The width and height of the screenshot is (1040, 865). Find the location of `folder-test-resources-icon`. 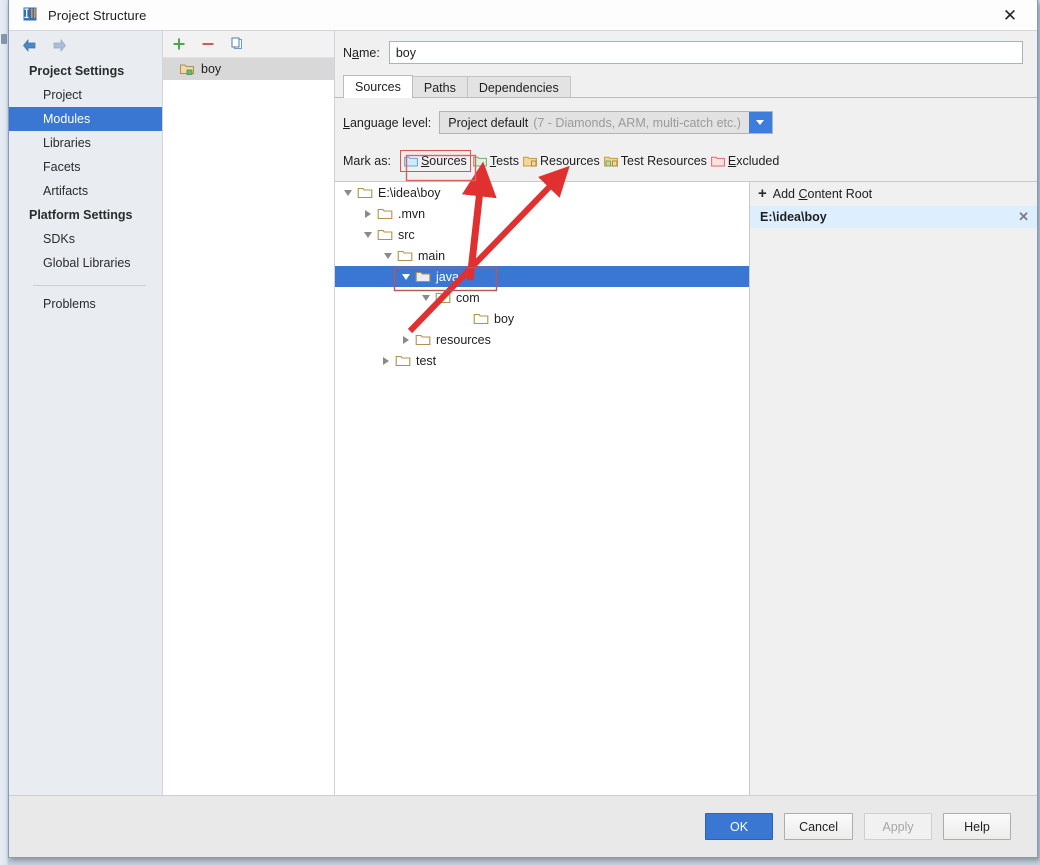

folder-test-resources-icon is located at coordinates (610, 161).